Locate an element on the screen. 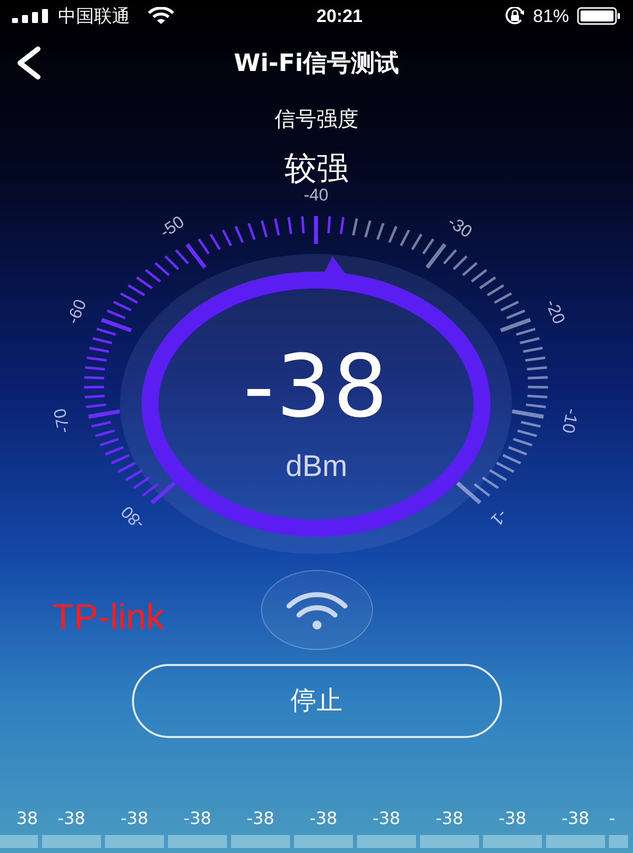 This screenshot has width=633, height=853. signal-quality: 较强 is located at coordinates (316, 168).